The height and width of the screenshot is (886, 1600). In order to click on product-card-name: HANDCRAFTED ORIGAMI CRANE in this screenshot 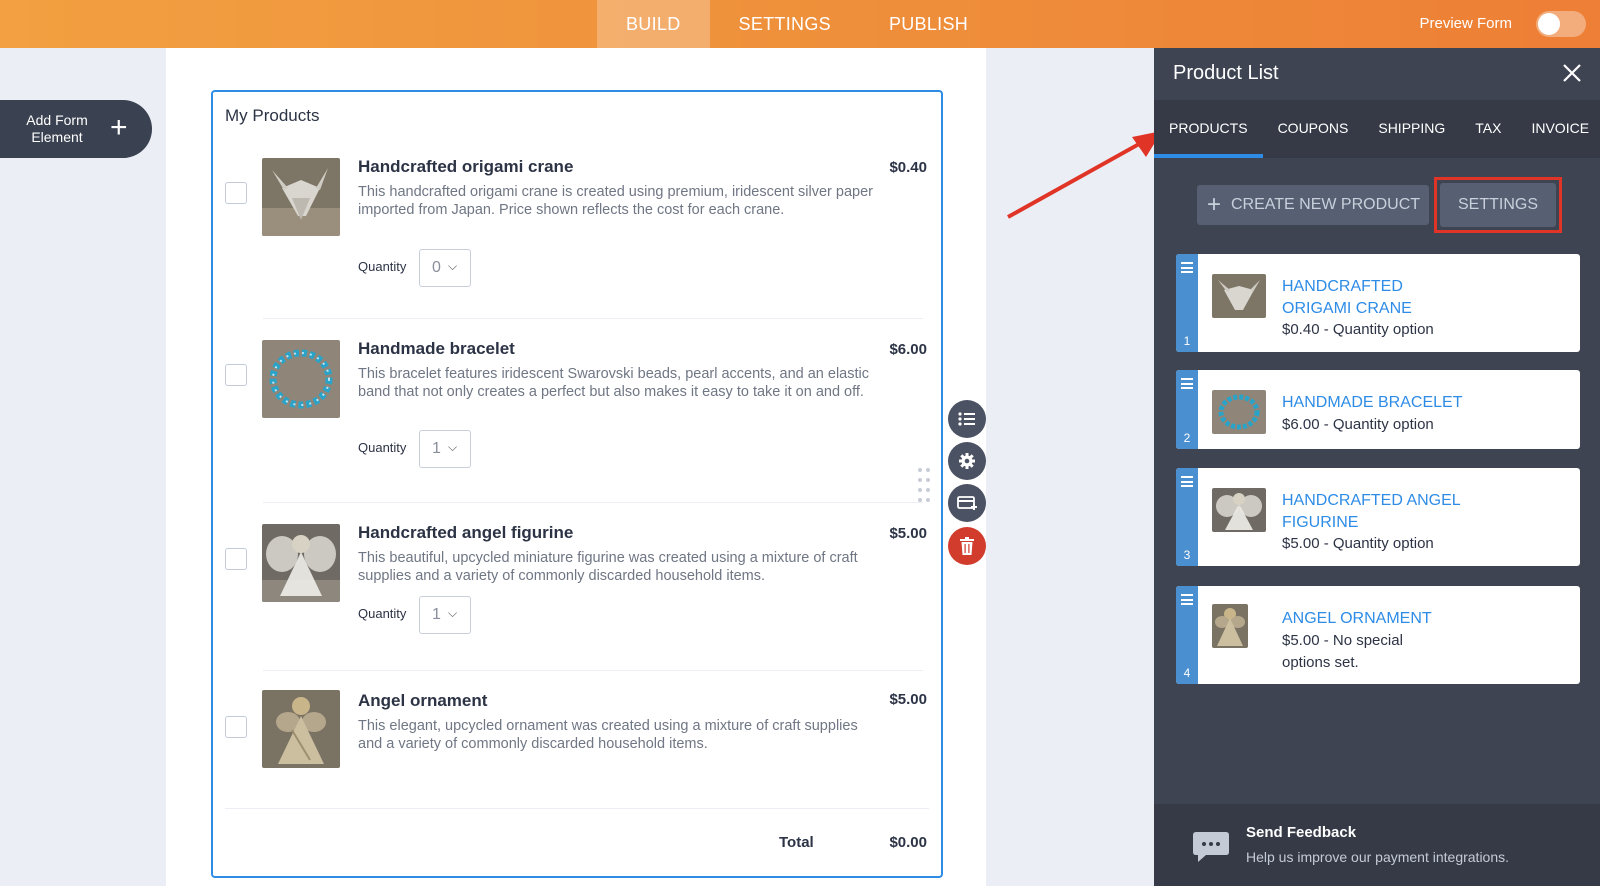, I will do `click(1347, 297)`.